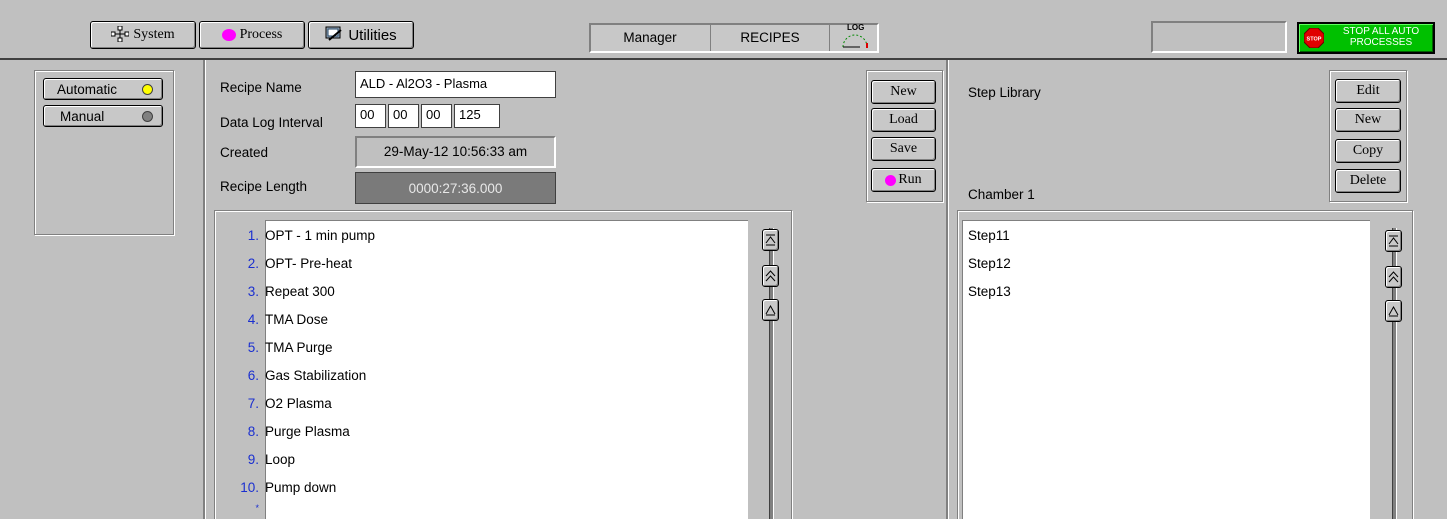 Image resolution: width=1447 pixels, height=519 pixels. Describe the element at coordinates (253, 263) in the screenshot. I see `step-number: 2.` at that location.